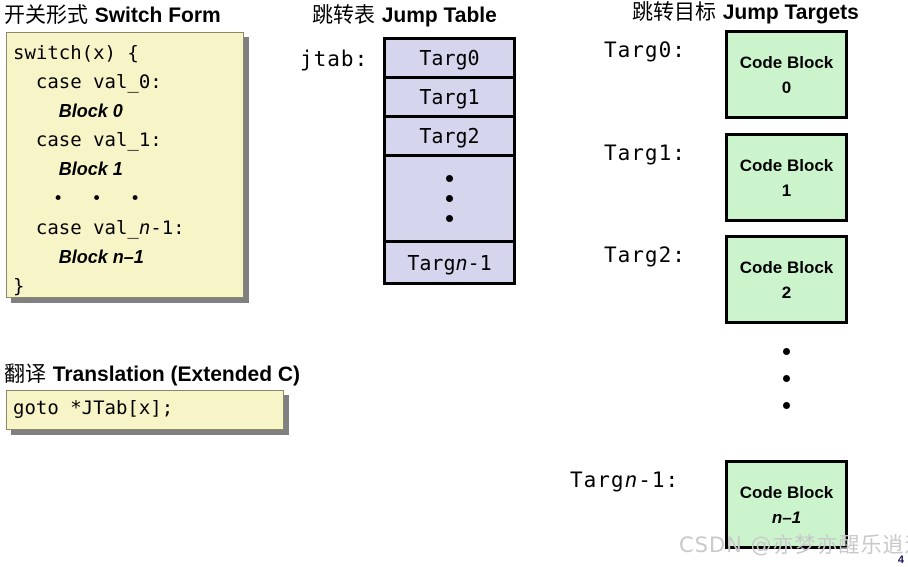 Image resolution: width=908 pixels, height=567 pixels. Describe the element at coordinates (28, 374) in the screenshot. I see `heading-translation-cn: 翻译` at that location.